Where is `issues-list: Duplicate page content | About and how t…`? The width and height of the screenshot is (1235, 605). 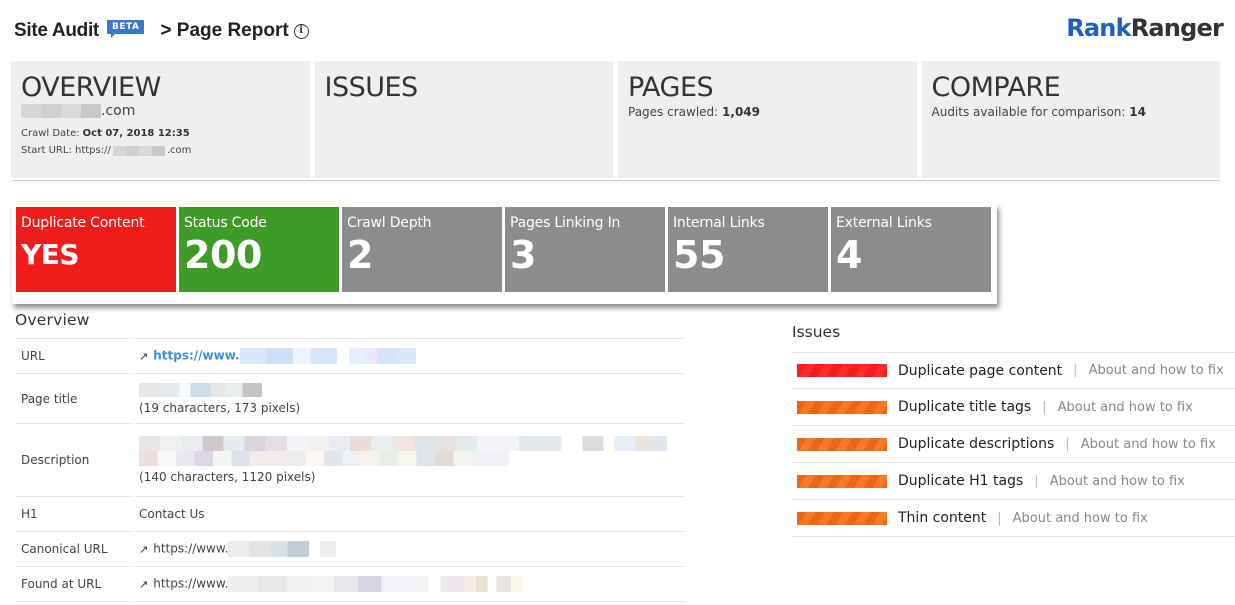 issues-list: Duplicate page content | About and how t… is located at coordinates (1013, 444).